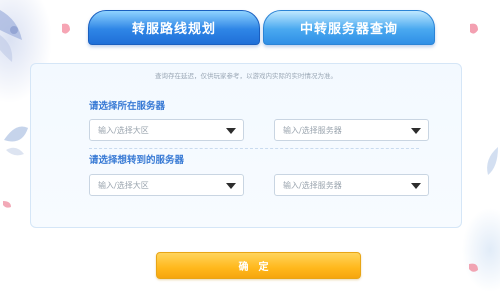  What do you see at coordinates (166, 130) in the screenshot?
I see `current-region-select: 输入/选择大区` at bounding box center [166, 130].